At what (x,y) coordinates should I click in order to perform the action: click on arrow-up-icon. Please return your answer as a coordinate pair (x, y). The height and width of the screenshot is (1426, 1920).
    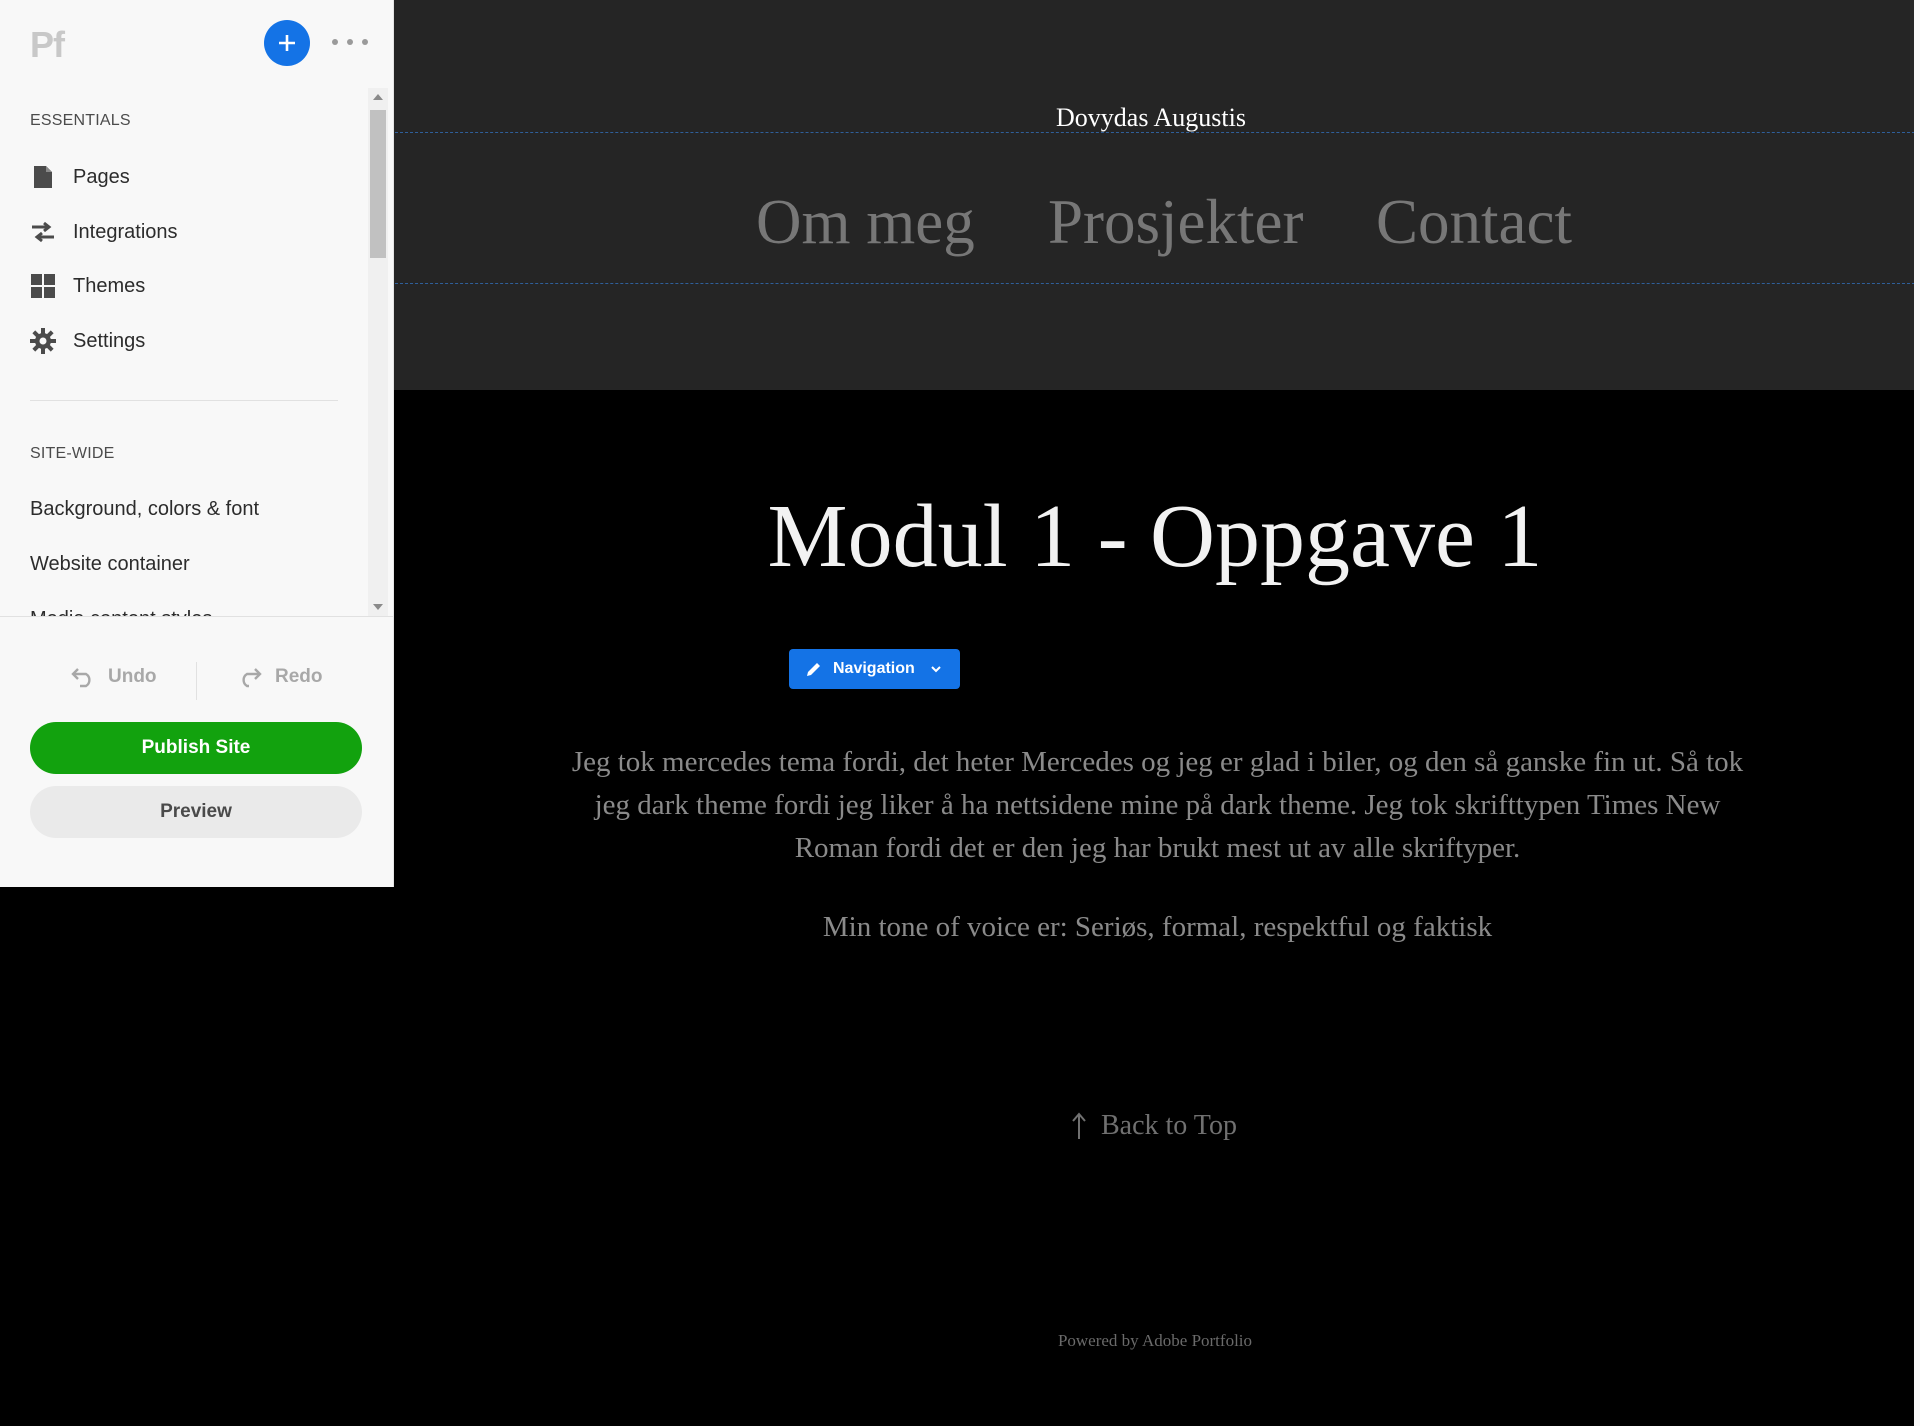
    Looking at the image, I should click on (1079, 1125).